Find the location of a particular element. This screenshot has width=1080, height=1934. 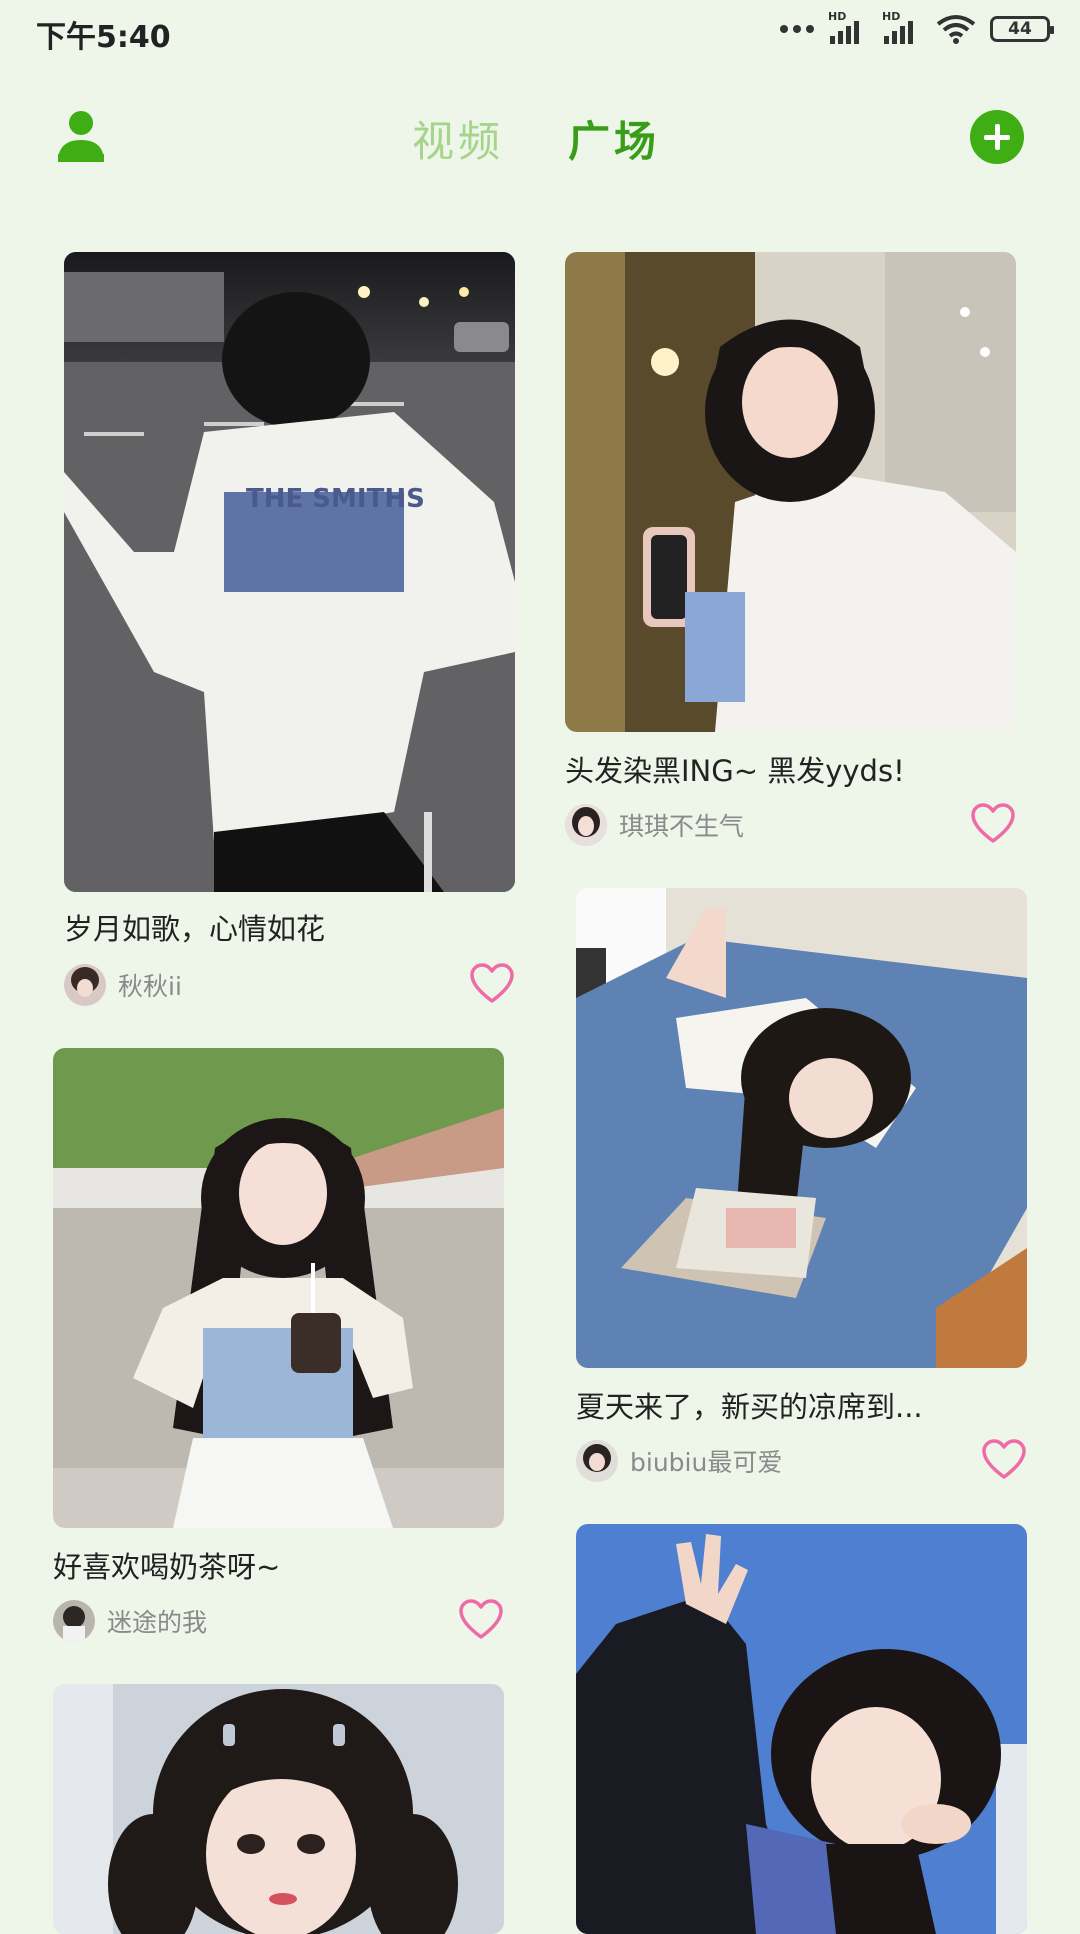

username: biubiu最可爱 is located at coordinates (706, 1461).